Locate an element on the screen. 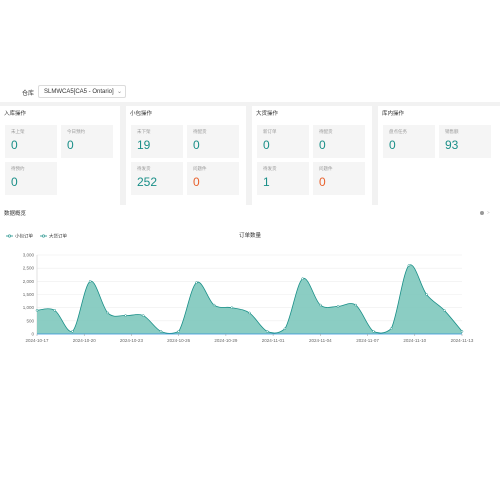  legend-label: 小包订单 is located at coordinates (24, 236).